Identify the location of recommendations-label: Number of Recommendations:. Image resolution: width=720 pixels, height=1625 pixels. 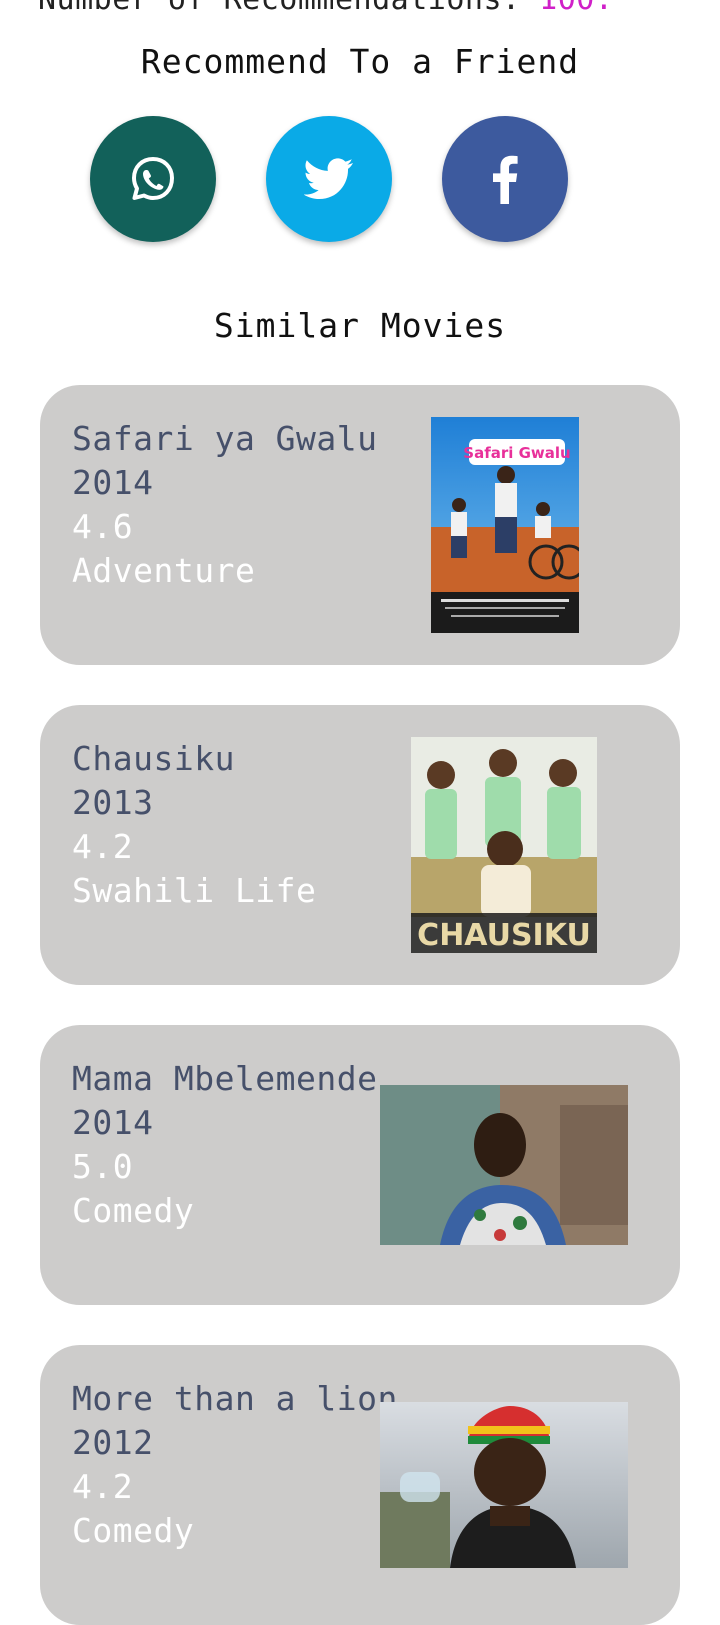
(279, 8).